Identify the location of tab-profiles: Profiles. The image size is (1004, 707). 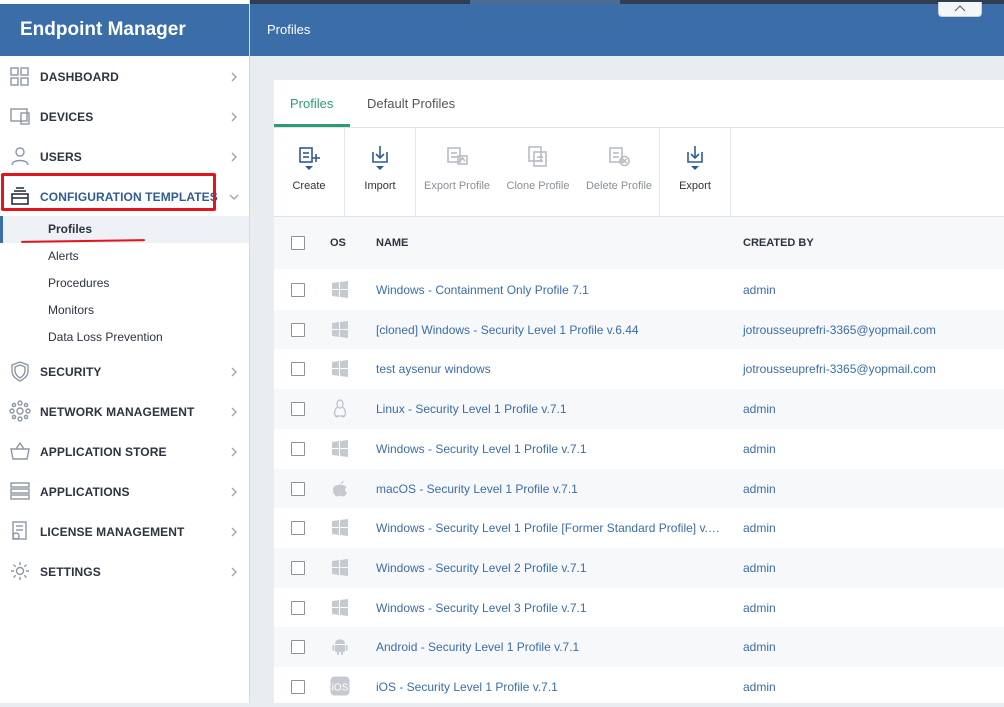
(311, 103).